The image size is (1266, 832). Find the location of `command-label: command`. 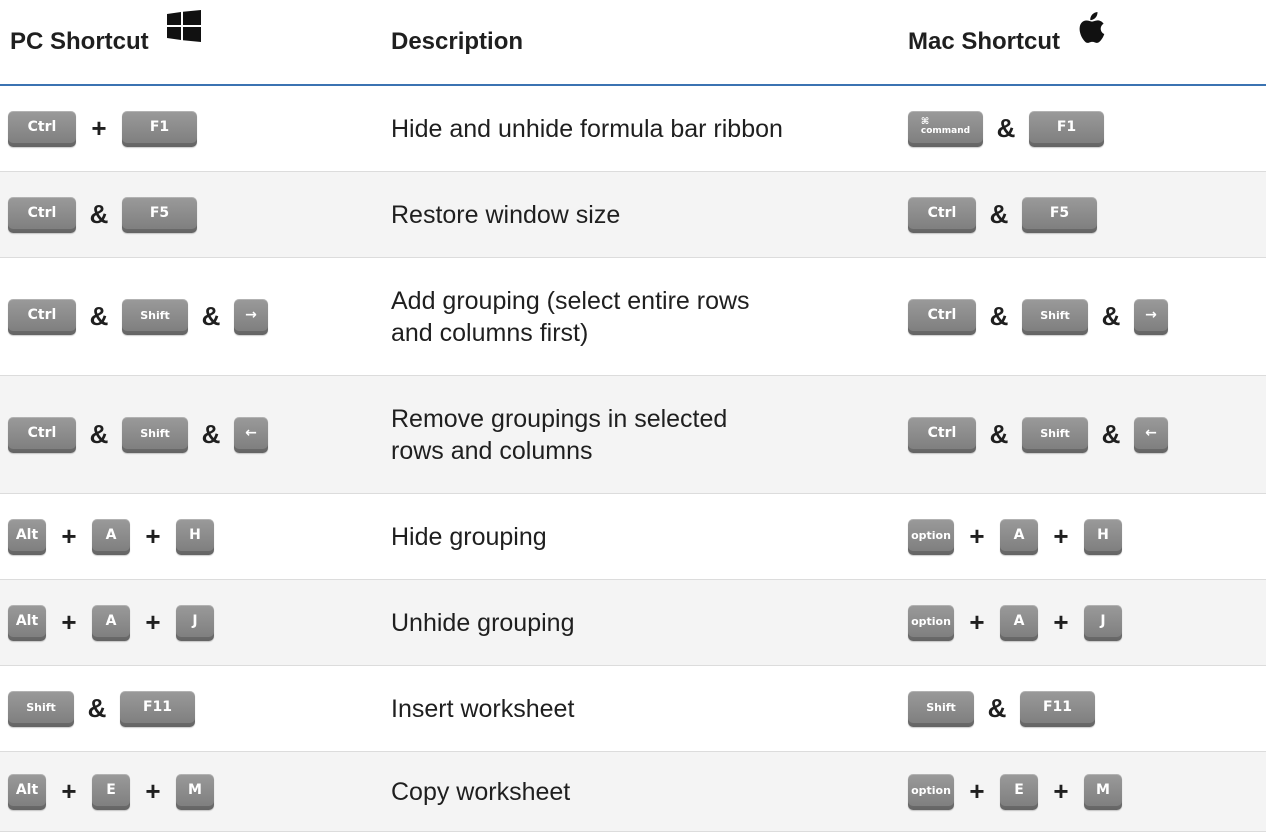

command-label: command is located at coordinates (945, 131).